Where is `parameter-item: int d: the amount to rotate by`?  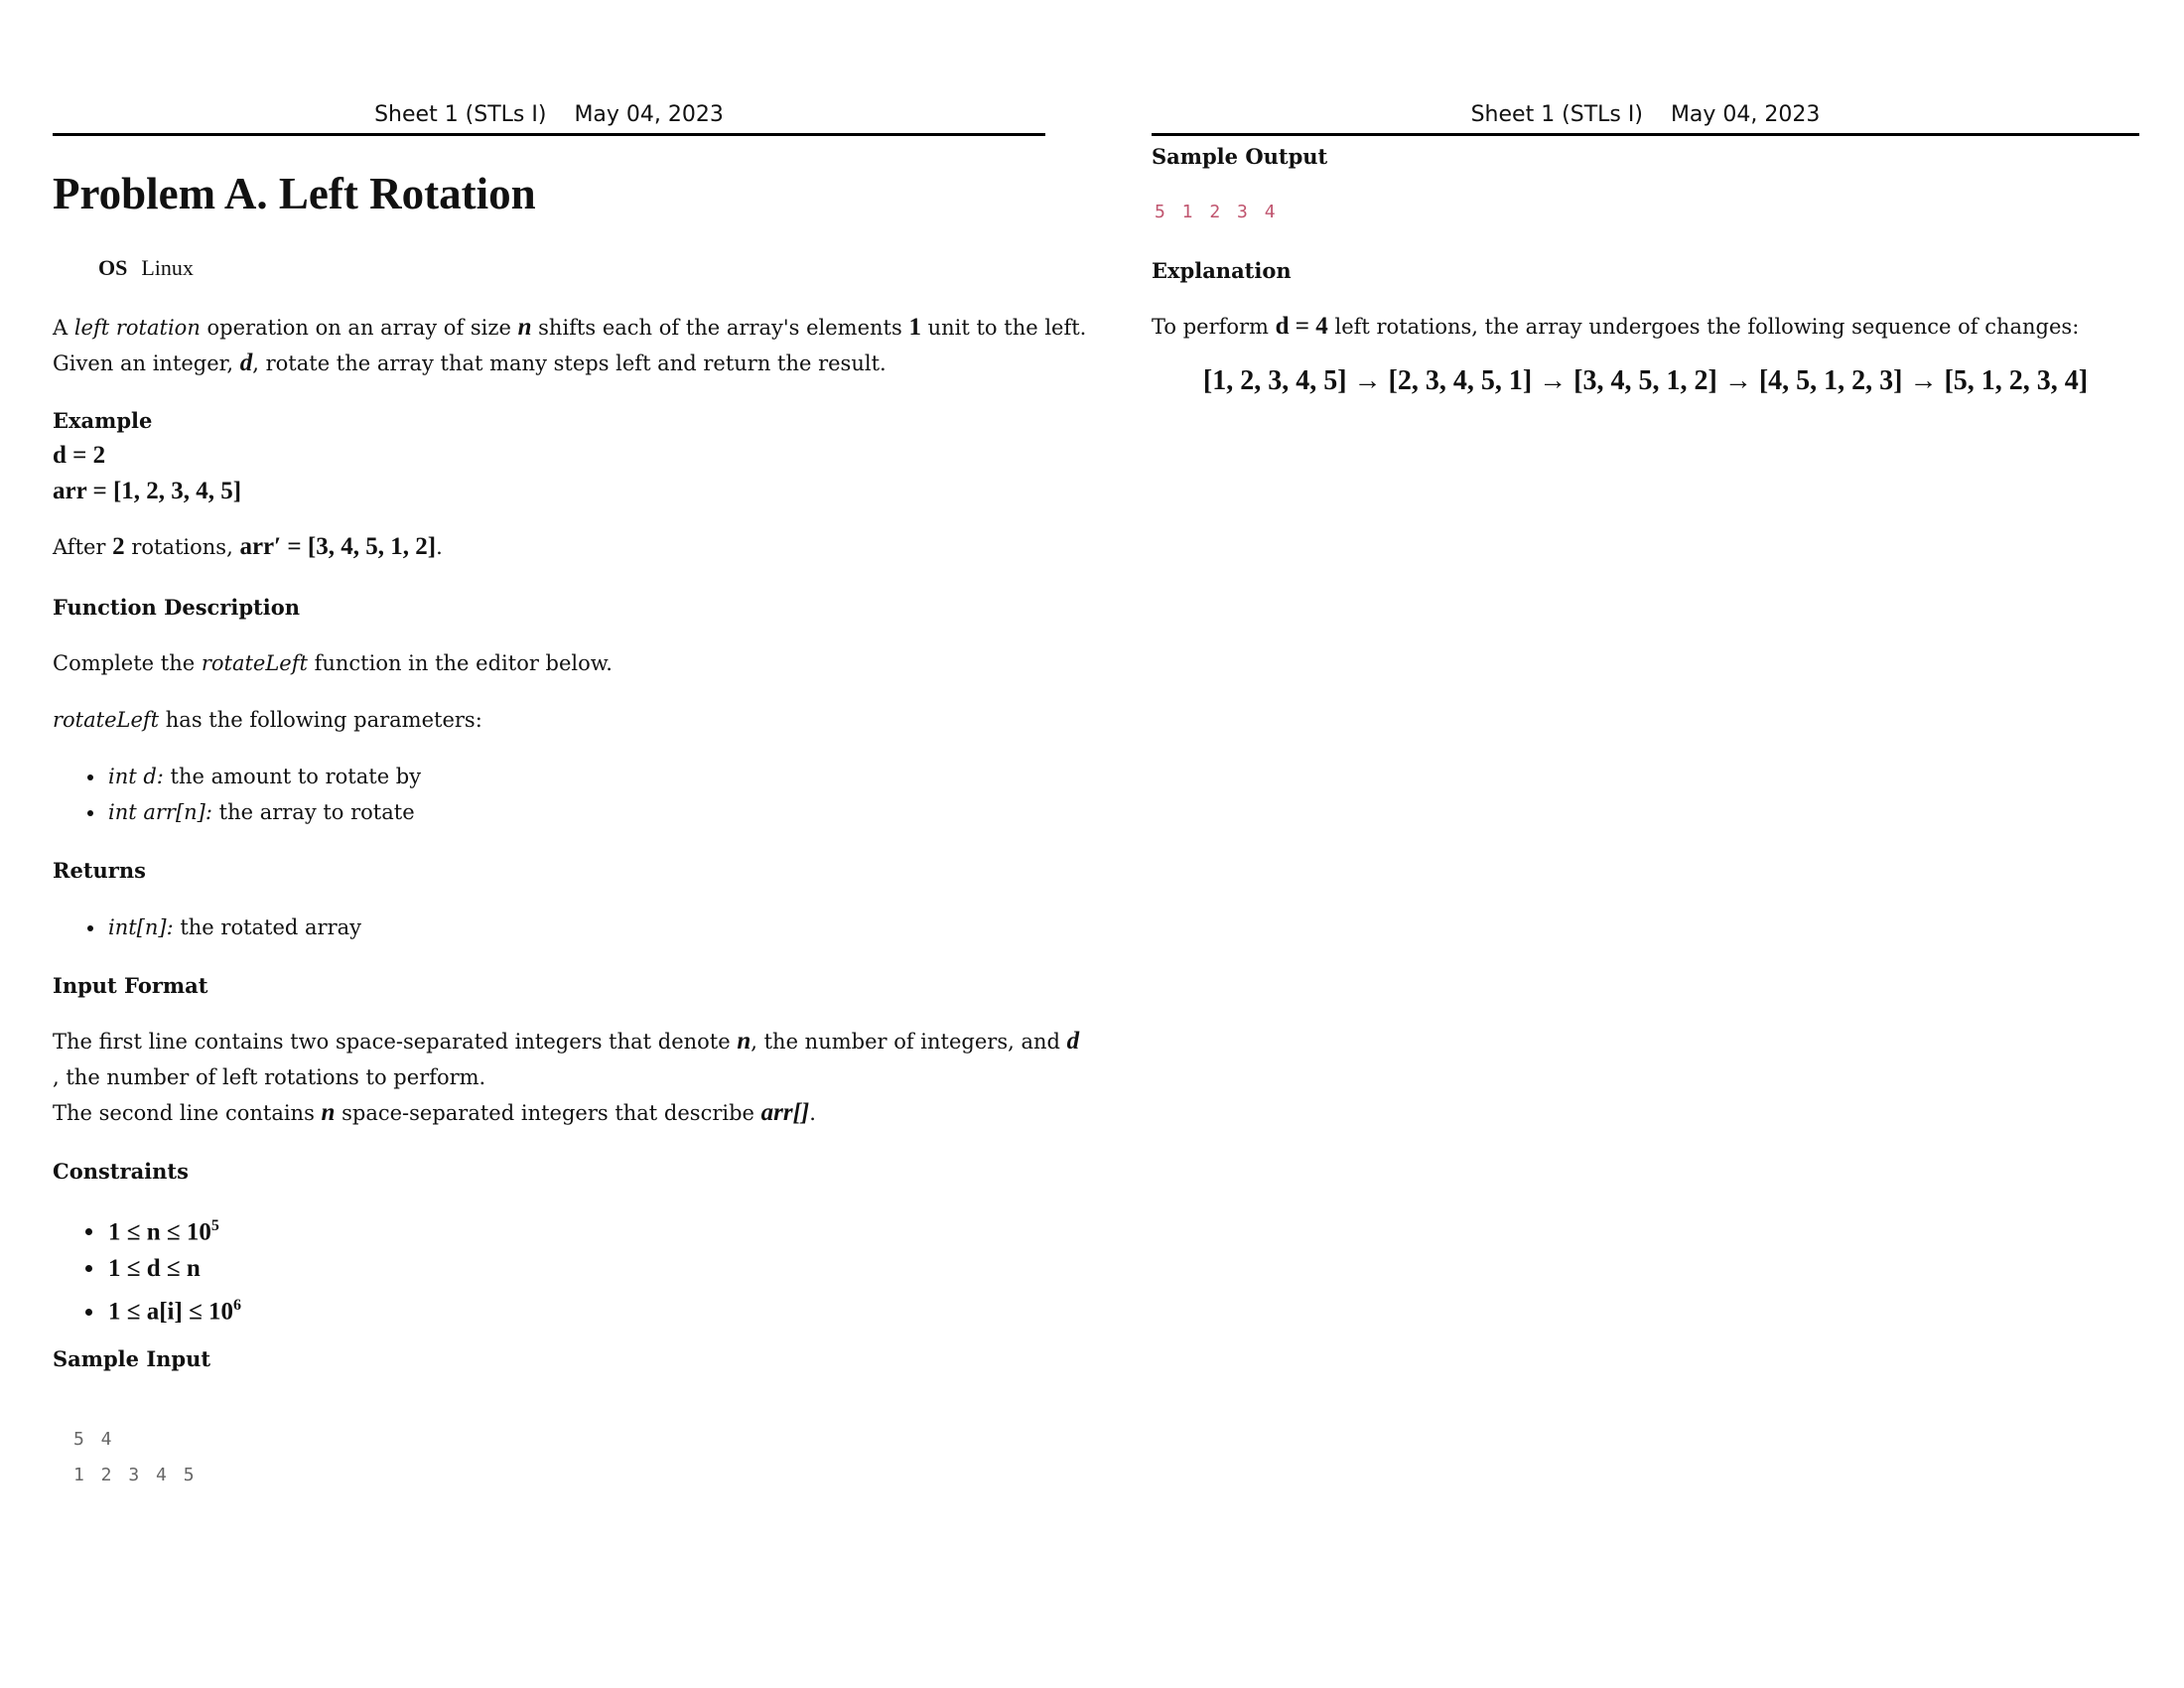
parameter-item: int d: the amount to rotate by is located at coordinates (263, 776).